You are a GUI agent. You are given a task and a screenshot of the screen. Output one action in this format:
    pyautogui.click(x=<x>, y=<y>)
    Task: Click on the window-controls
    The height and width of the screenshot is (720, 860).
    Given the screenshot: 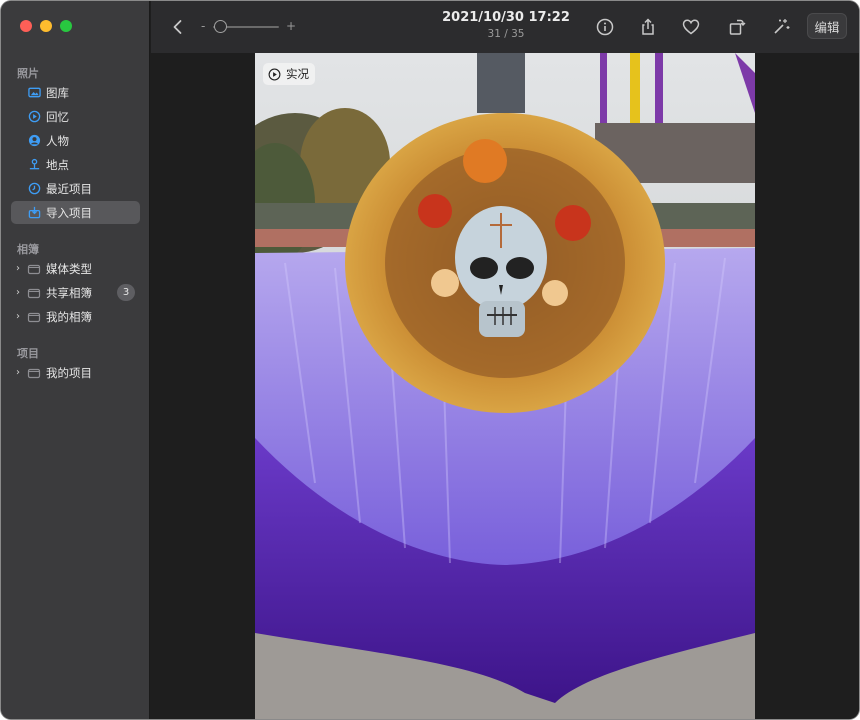 What is the action you would take?
    pyautogui.click(x=46, y=26)
    